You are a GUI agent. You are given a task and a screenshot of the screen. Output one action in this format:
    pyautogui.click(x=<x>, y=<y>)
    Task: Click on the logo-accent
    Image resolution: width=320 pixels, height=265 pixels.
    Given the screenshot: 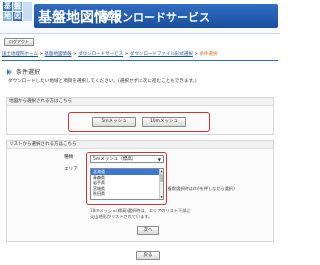 What is the action you would take?
    pyautogui.click(x=27, y=11)
    